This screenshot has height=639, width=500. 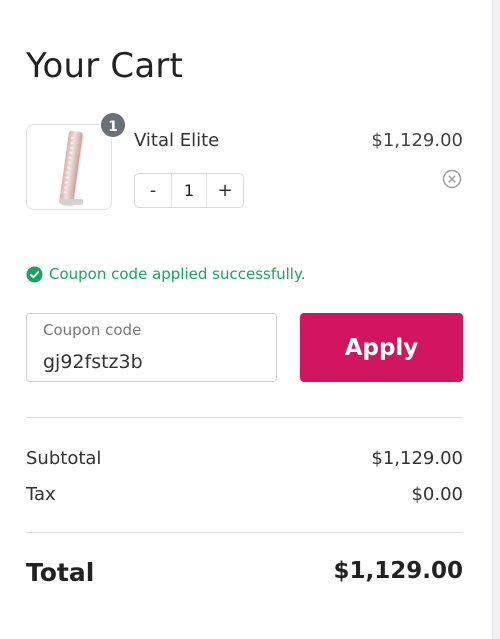 I want to click on coupon-success-message: Coupon code applied successfully., so click(x=165, y=274).